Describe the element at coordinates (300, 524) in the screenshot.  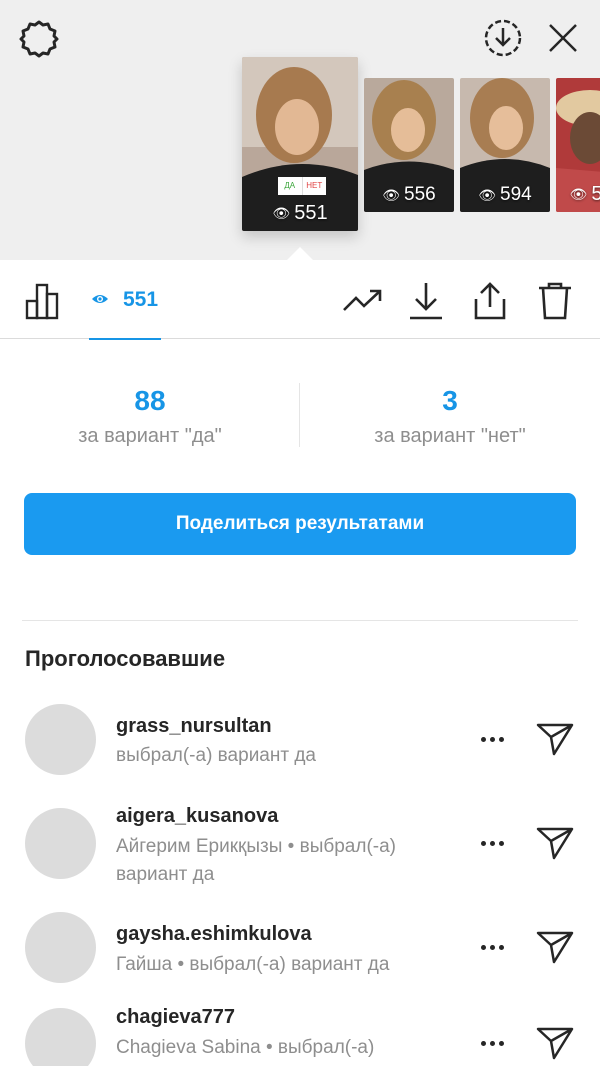
I see `share-results-button: Поделиться результатами` at that location.